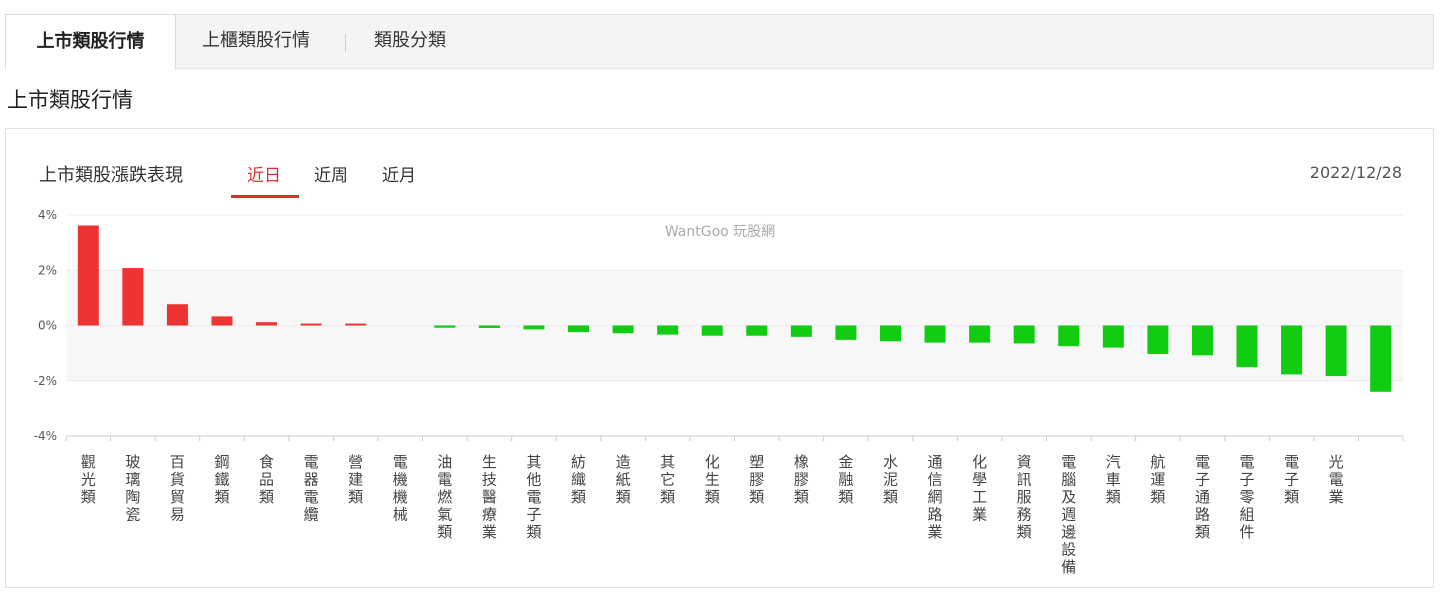  I want to click on category-label: 金融類, so click(845, 479).